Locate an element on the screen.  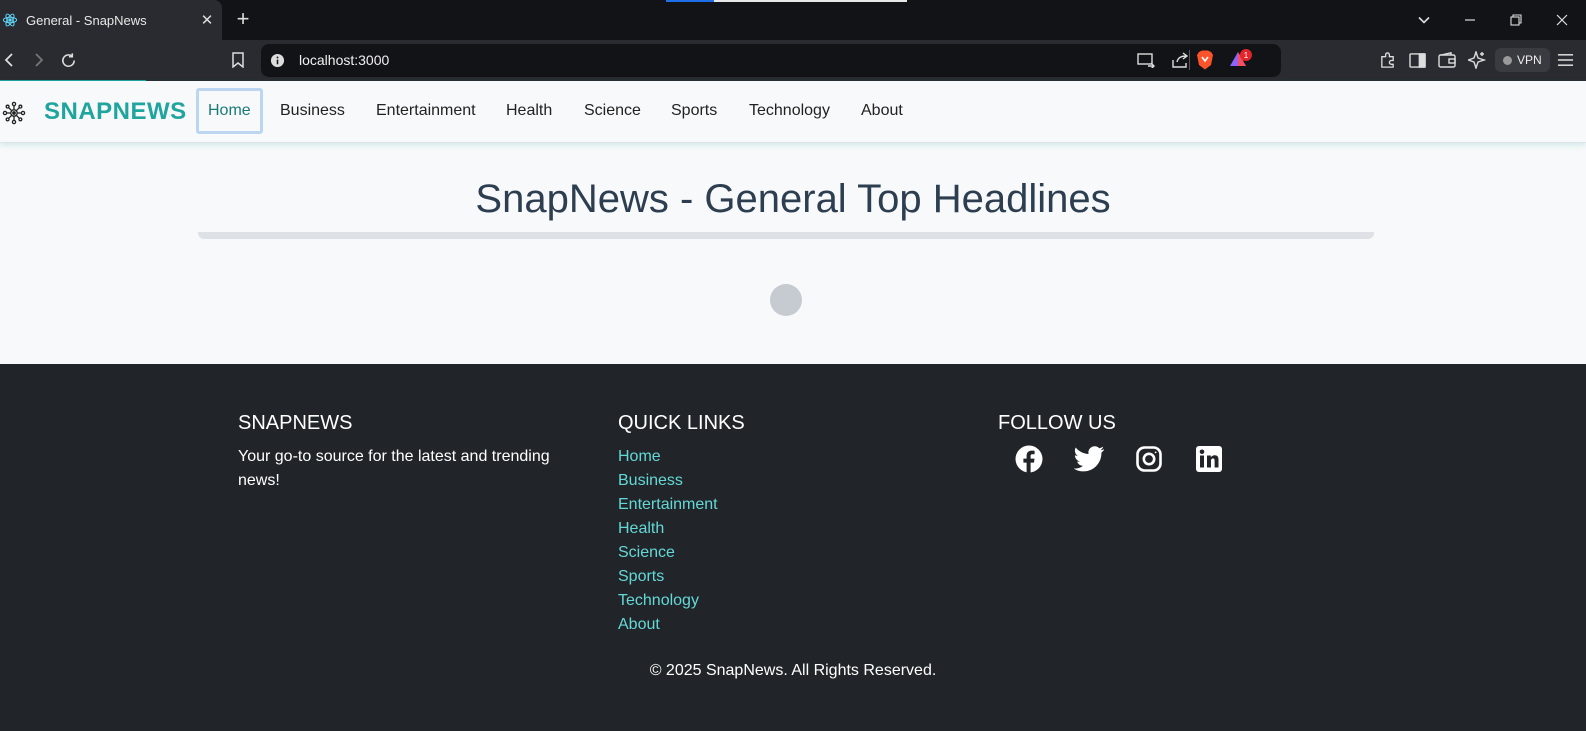
reload-icon is located at coordinates (68, 60).